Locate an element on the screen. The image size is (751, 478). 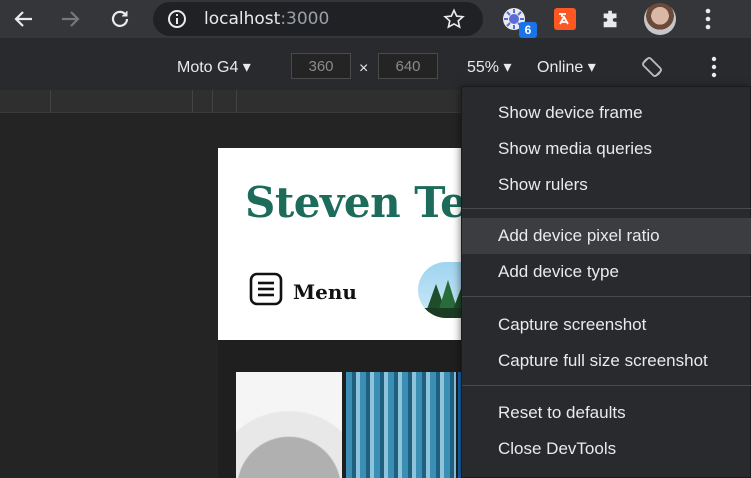
puzzle-icon is located at coordinates (611, 19).